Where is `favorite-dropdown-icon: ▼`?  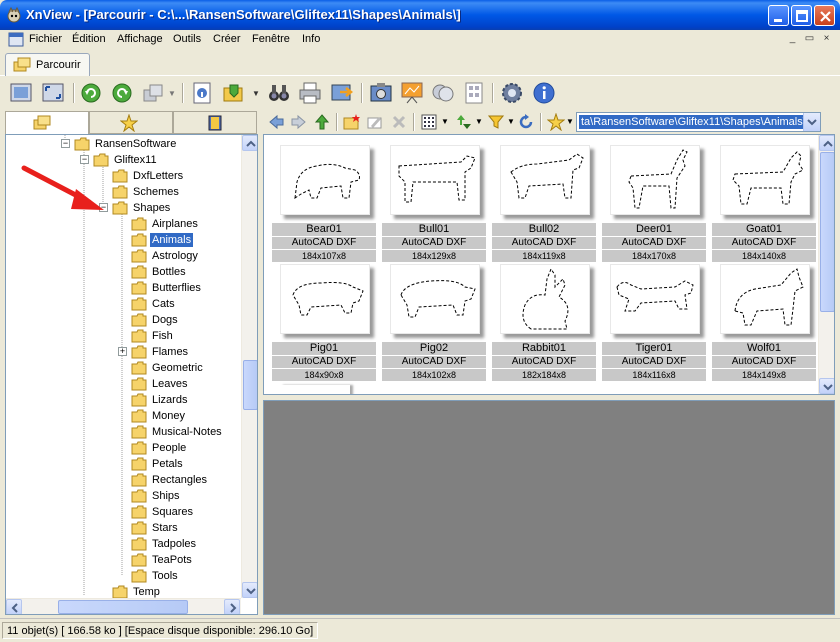
favorite-dropdown-icon: ▼ is located at coordinates (570, 121).